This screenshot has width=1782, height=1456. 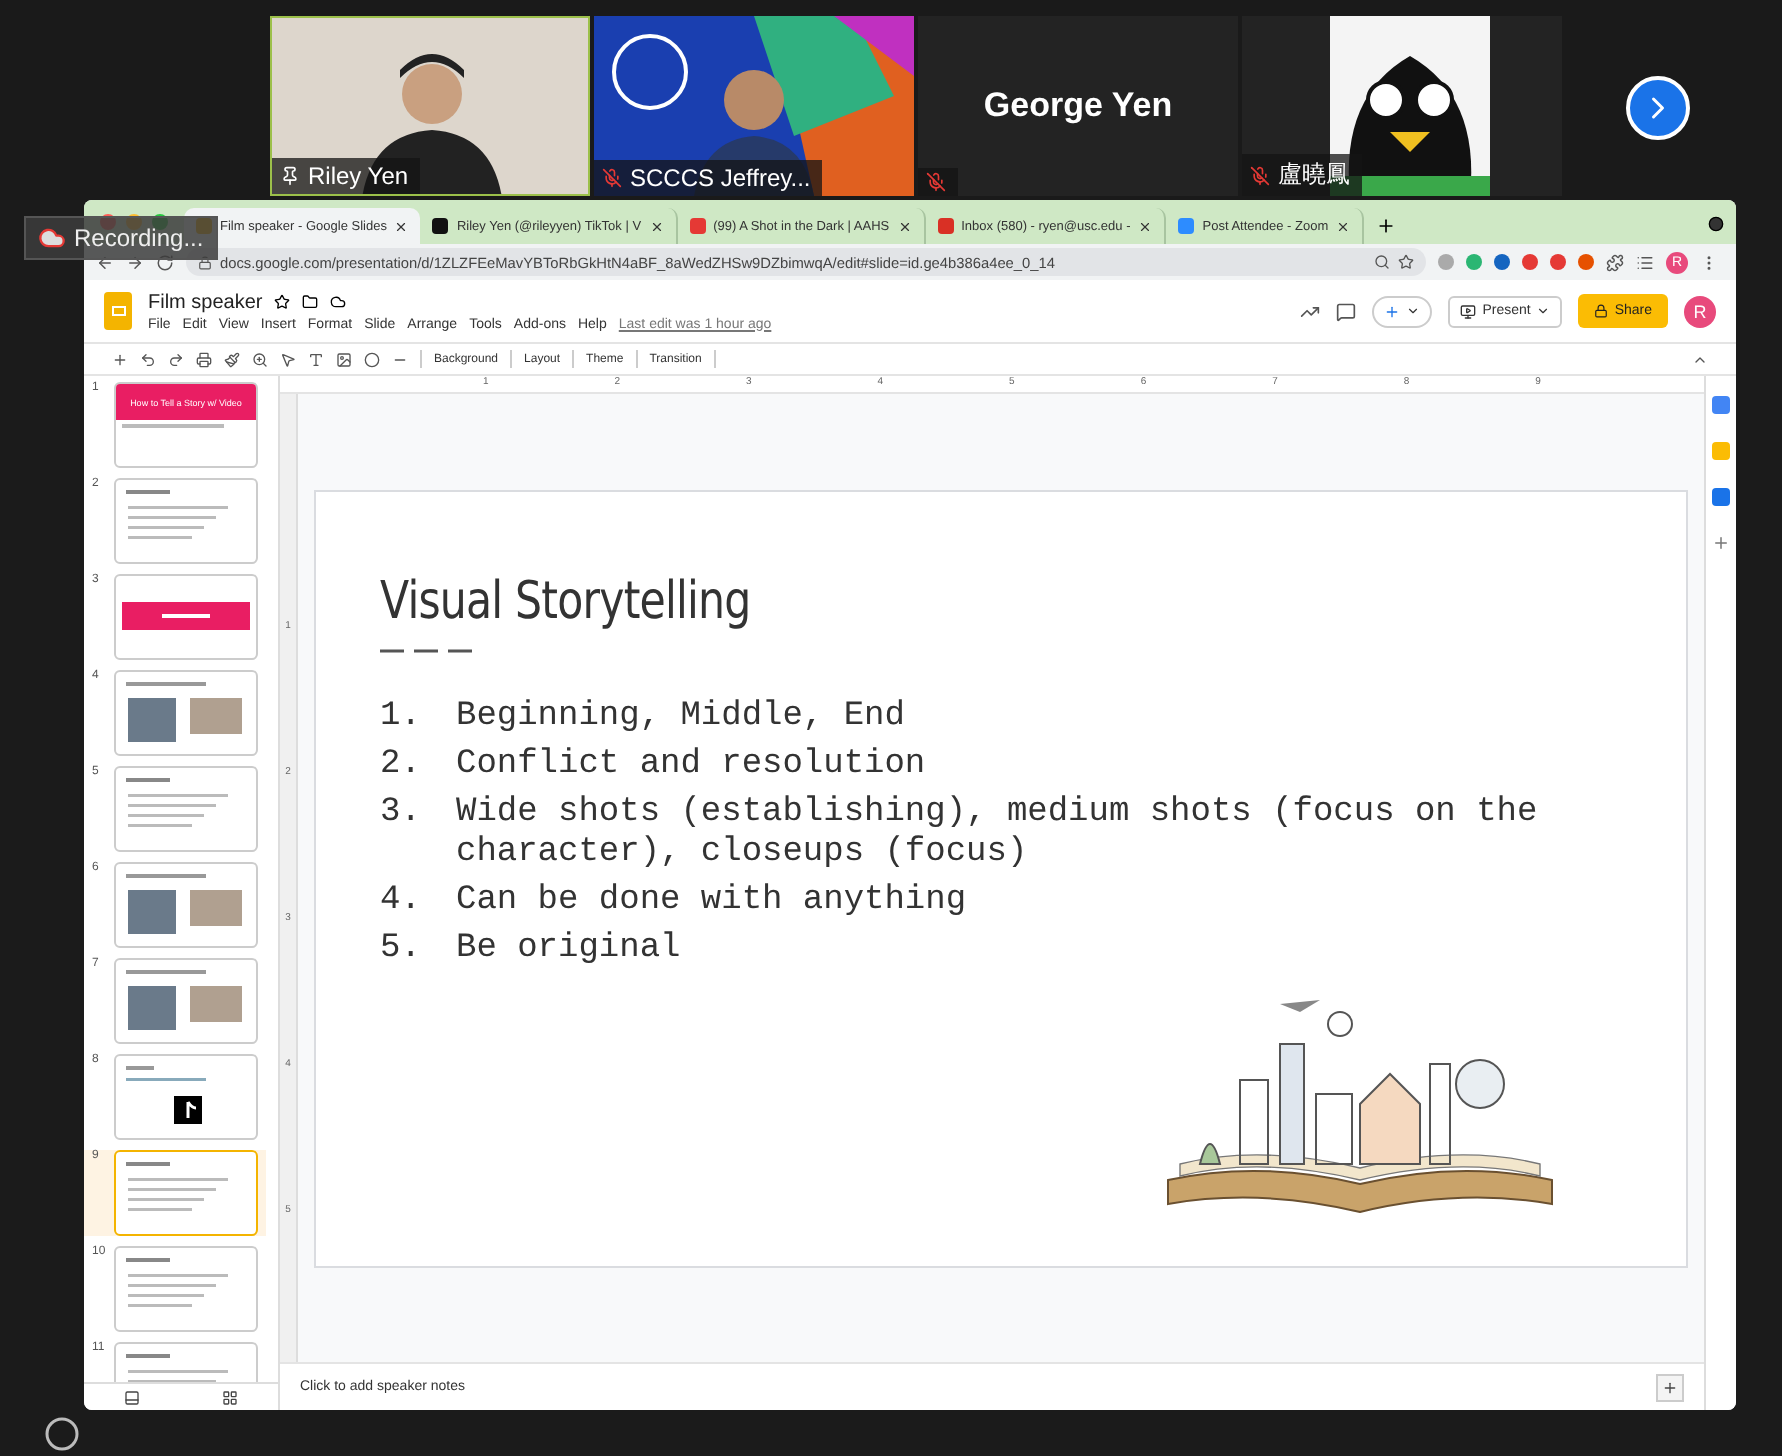 What do you see at coordinates (310, 302) in the screenshot?
I see `folder-icon` at bounding box center [310, 302].